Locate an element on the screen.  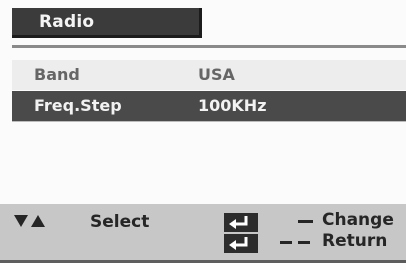
single-dash is located at coordinates (305, 221).